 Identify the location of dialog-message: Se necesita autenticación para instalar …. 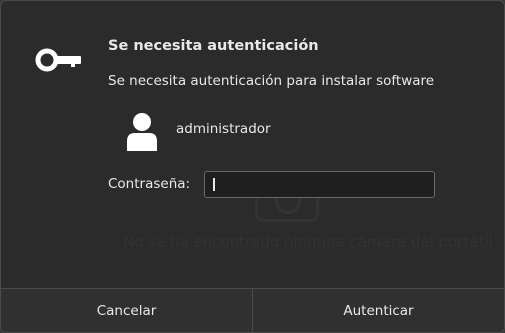
(271, 81).